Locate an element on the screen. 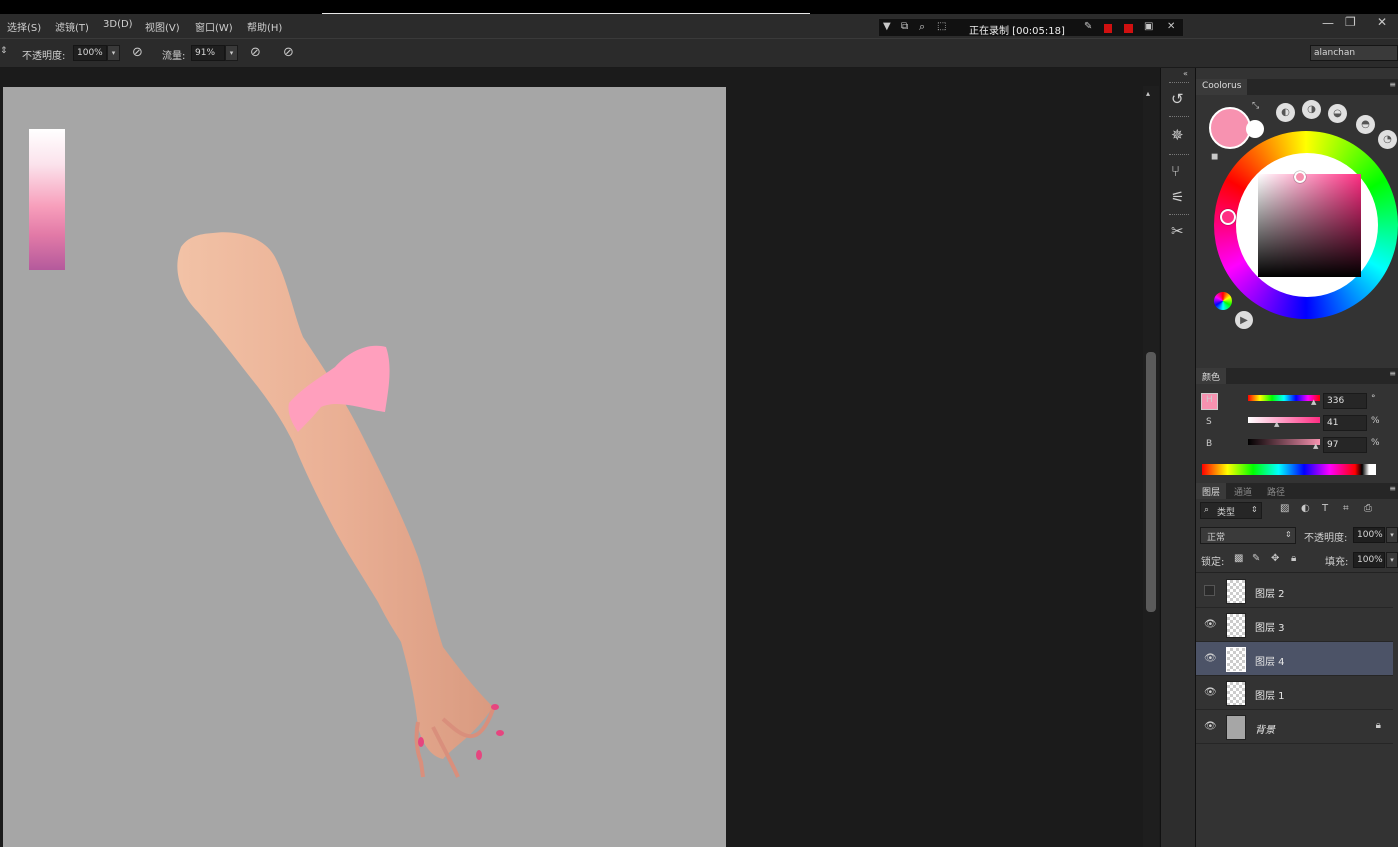  s-slider is located at coordinates (1284, 420).